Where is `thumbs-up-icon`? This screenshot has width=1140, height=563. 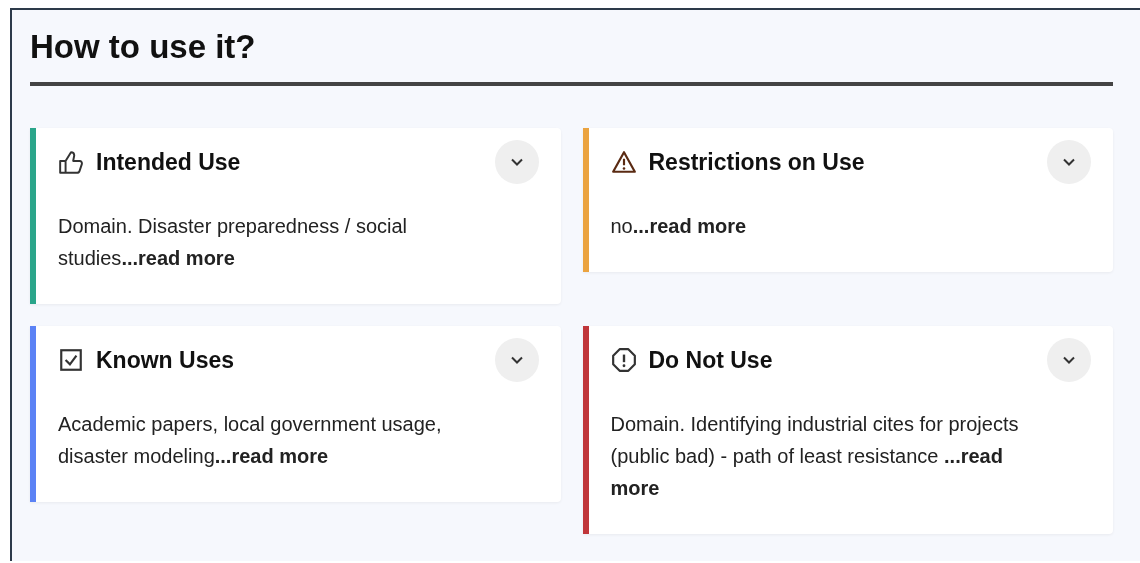 thumbs-up-icon is located at coordinates (71, 162).